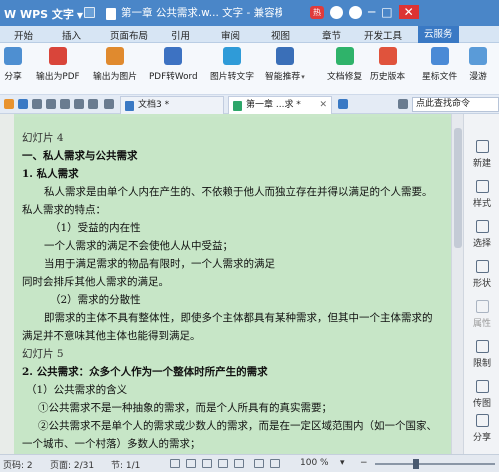  I want to click on hot-badge: 热, so click(317, 12).